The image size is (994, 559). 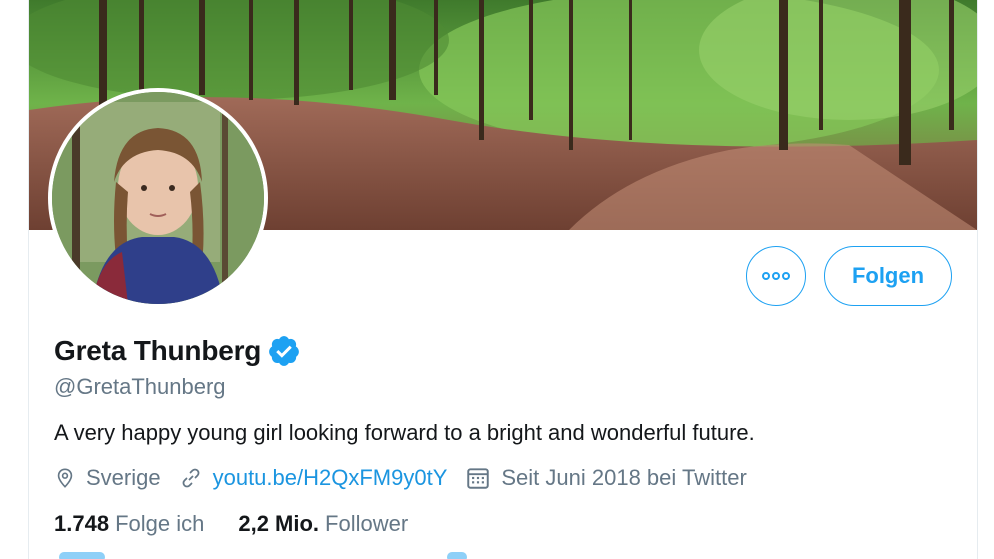 I want to click on more-dots-icon, so click(x=776, y=276).